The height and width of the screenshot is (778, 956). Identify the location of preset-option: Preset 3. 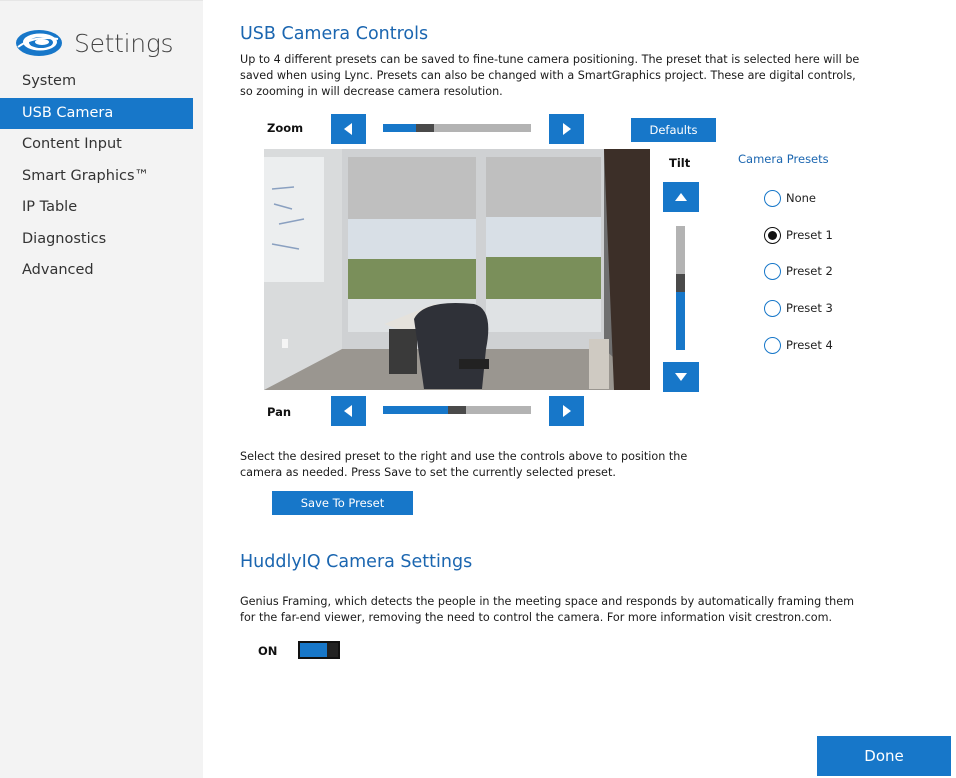
(798, 308).